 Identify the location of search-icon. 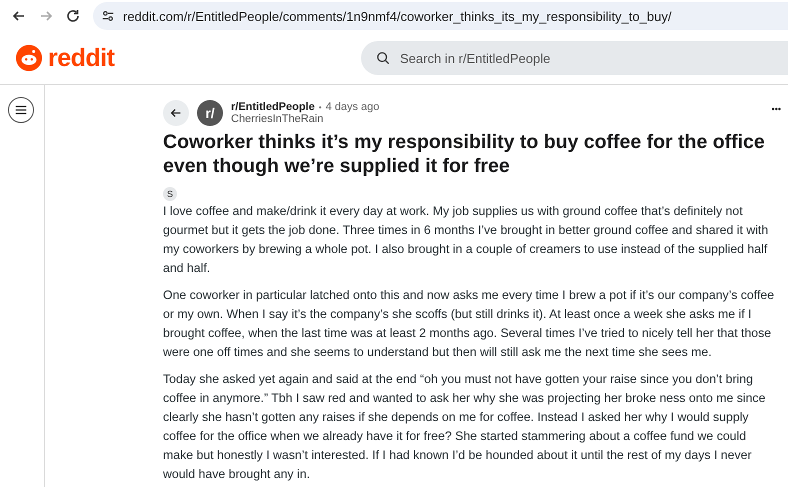
(383, 58).